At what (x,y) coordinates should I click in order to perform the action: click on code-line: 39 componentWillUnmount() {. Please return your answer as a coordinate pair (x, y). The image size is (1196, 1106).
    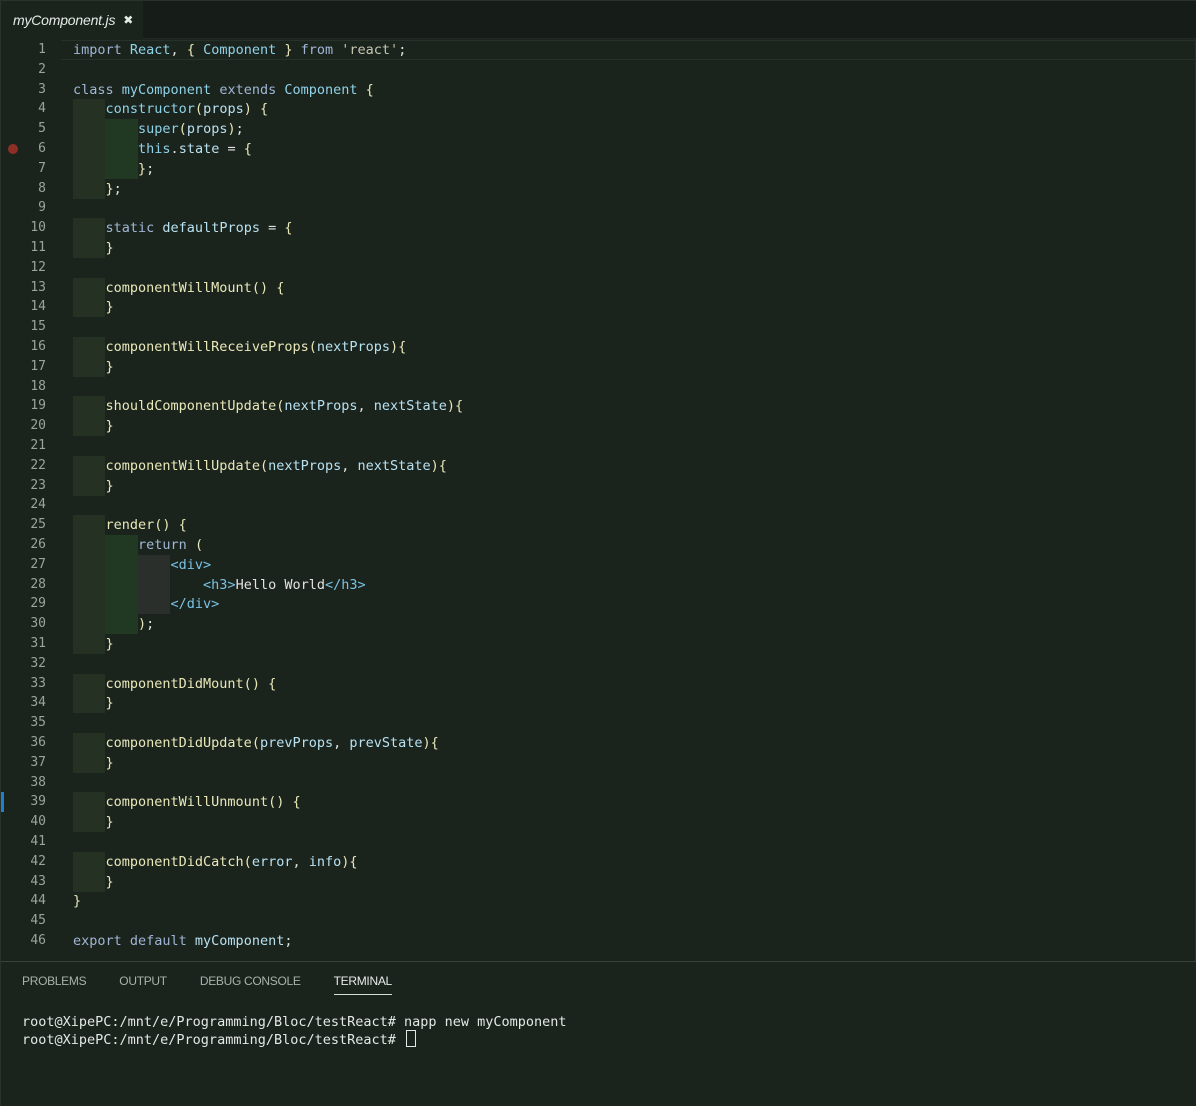
    Looking at the image, I should click on (598, 802).